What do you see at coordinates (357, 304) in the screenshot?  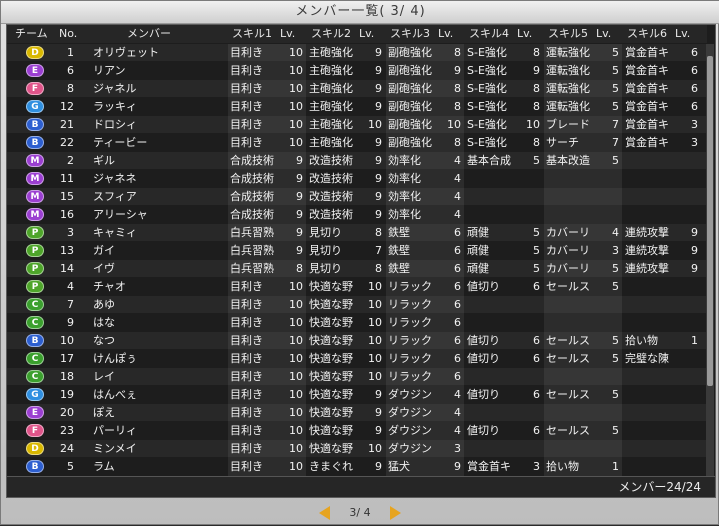 I see `table-row: C 7 あゆ 目利き 10 快適な野 10 リラック 6` at bounding box center [357, 304].